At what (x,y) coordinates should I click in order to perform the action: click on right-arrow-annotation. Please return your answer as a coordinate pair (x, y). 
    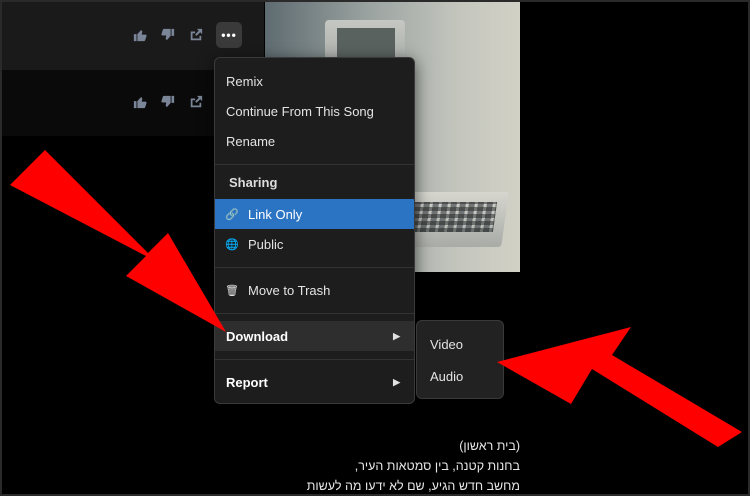
    Looking at the image, I should click on (619, 387).